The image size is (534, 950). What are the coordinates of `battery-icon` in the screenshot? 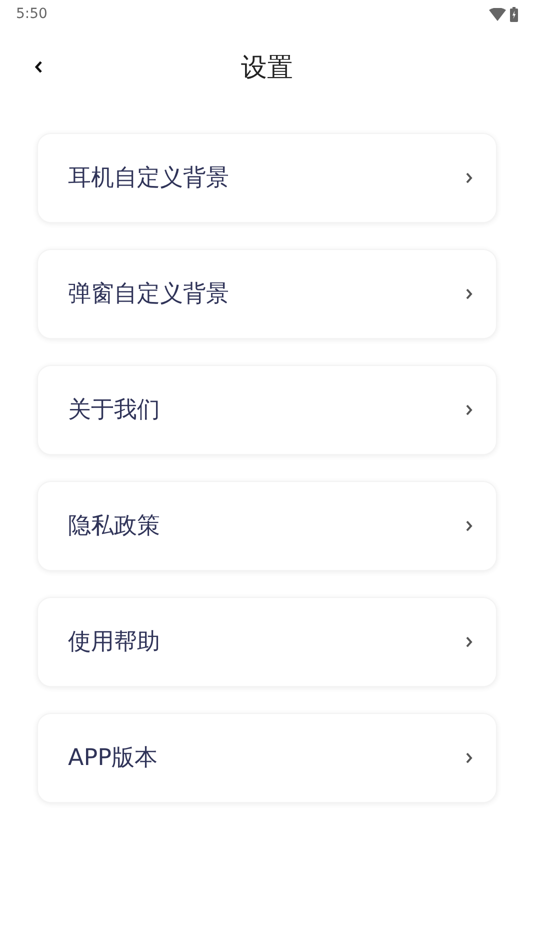 It's located at (514, 14).